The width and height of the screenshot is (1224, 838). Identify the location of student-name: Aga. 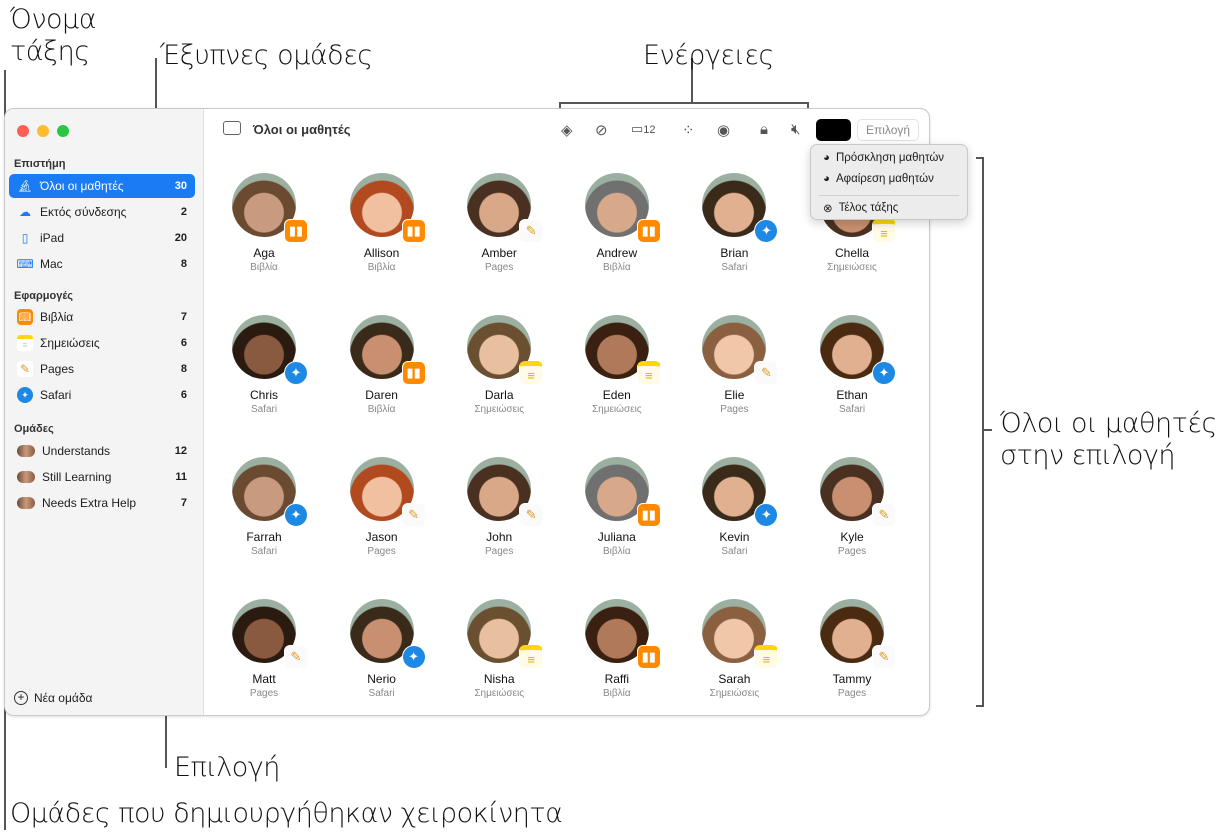
(264, 253).